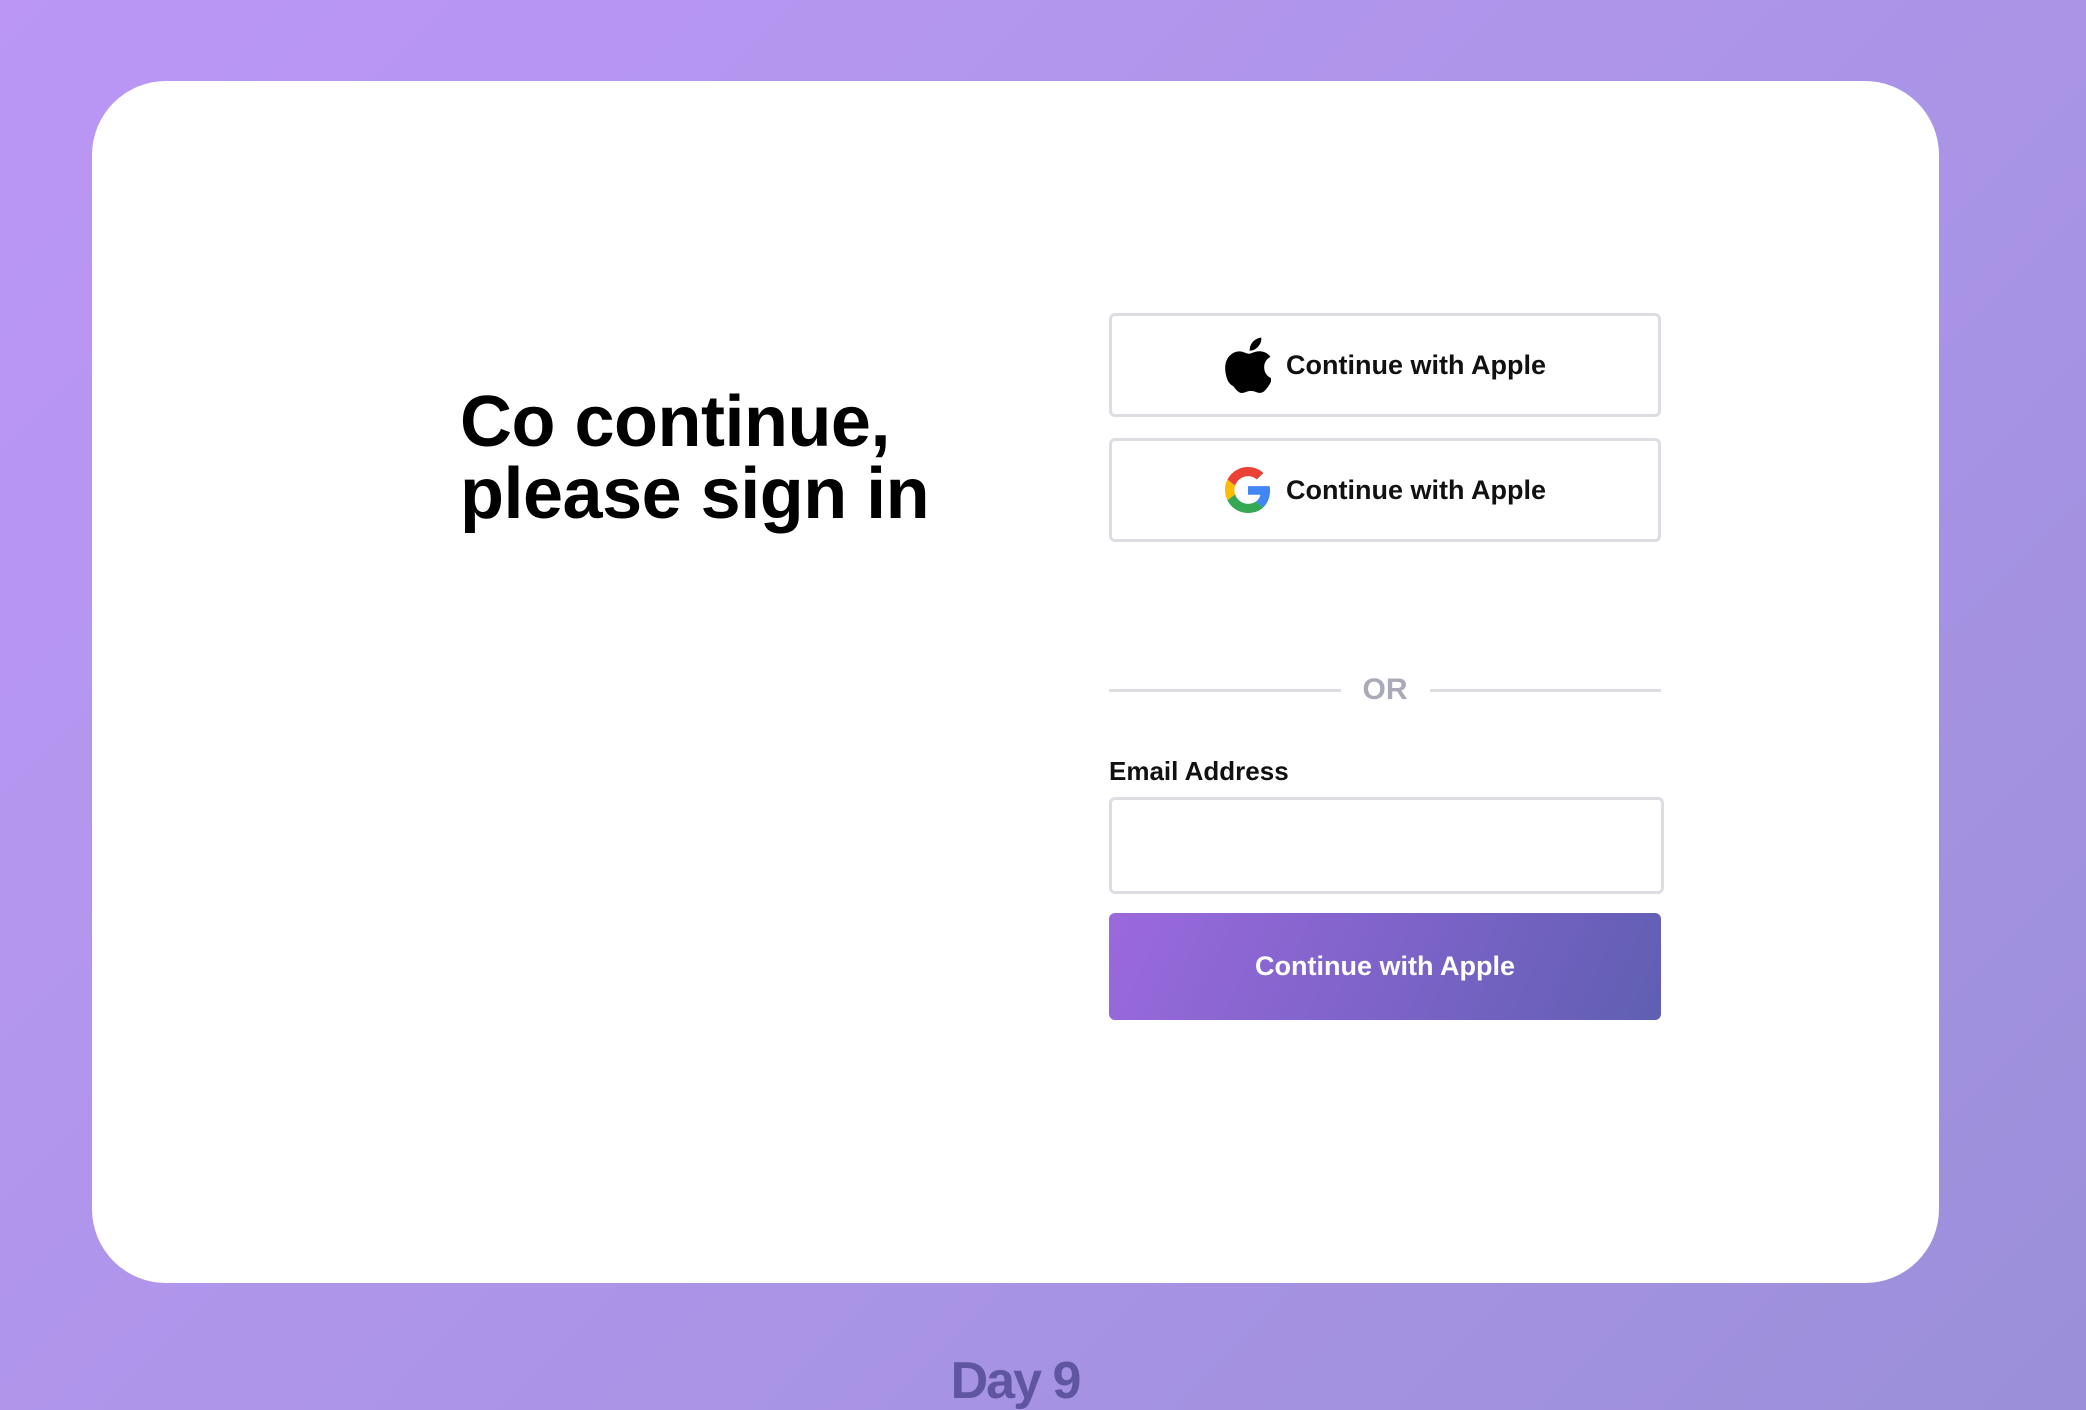 Image resolution: width=2086 pixels, height=1410 pixels. I want to click on page-title-line-2: please sign in, so click(695, 494).